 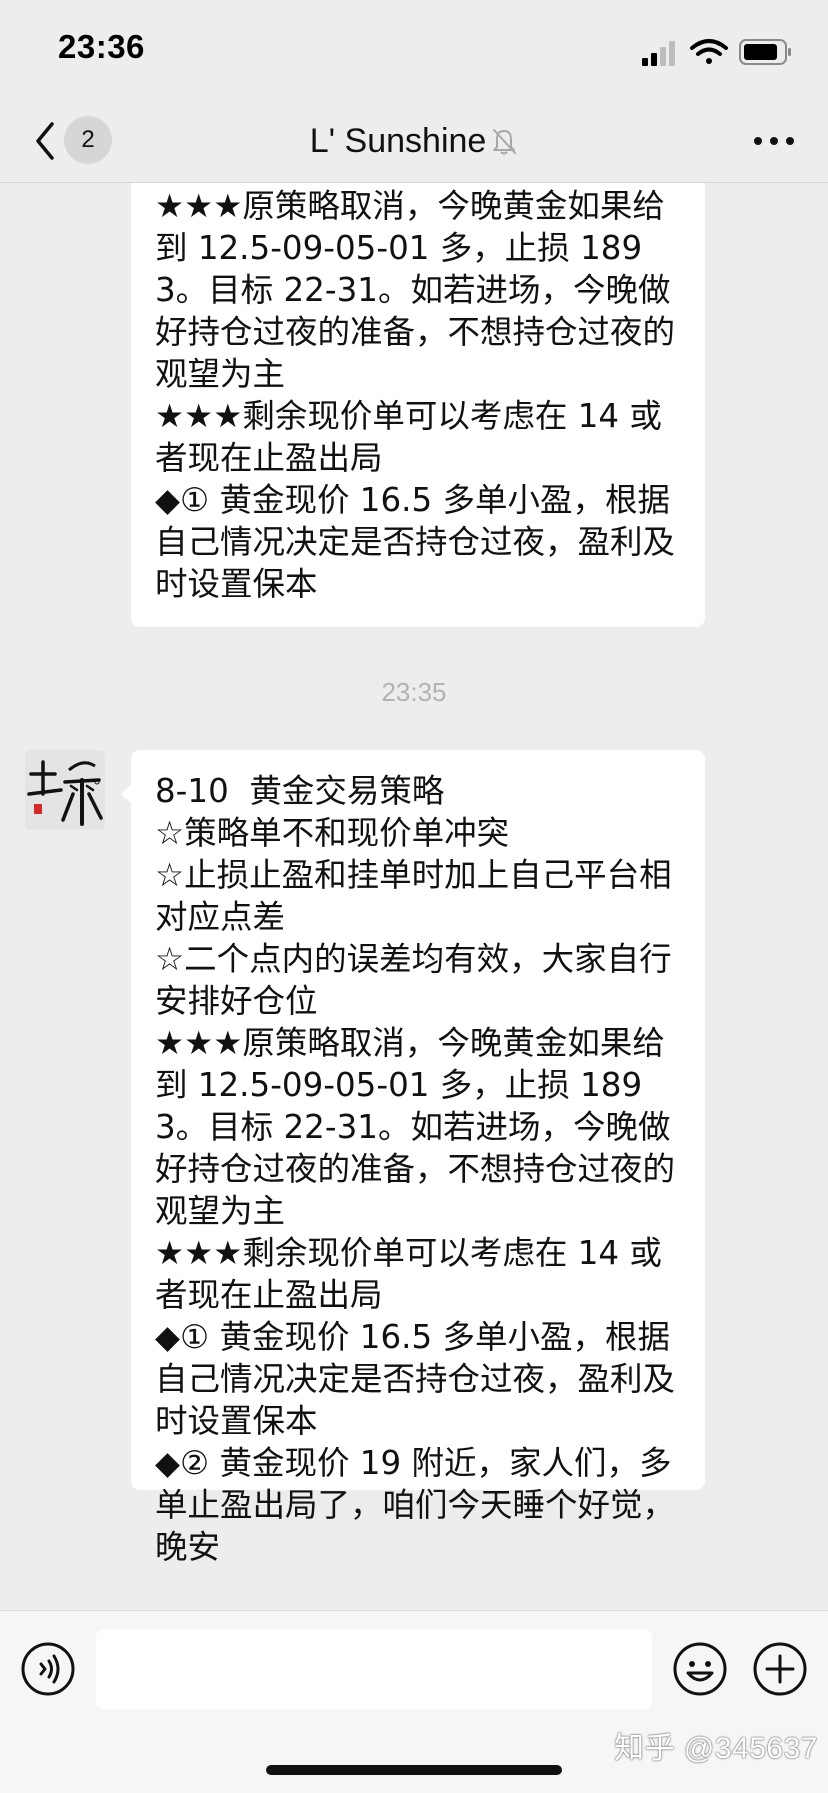 I want to click on bell-slash-icon, so click(x=505, y=142).